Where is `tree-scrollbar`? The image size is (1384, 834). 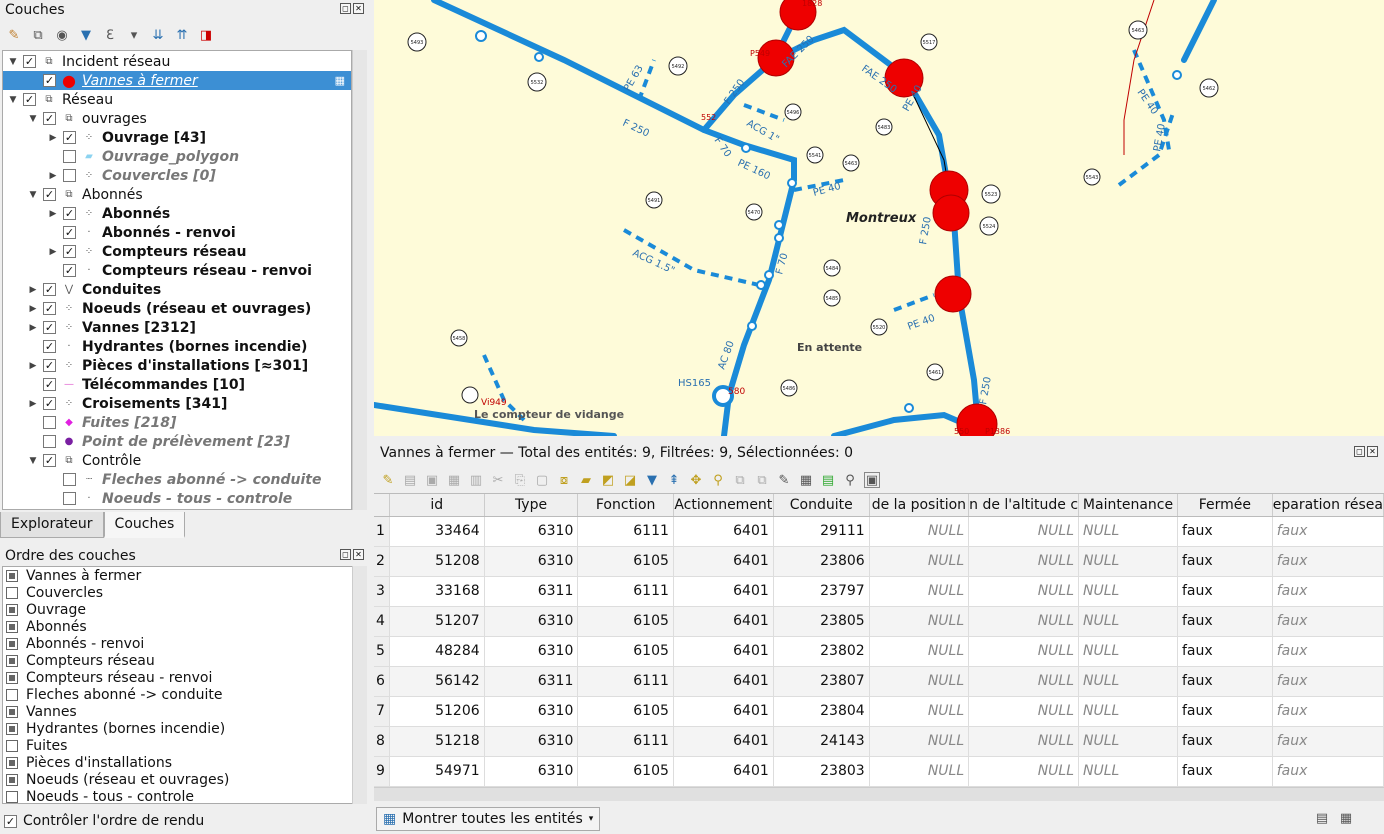 tree-scrollbar is located at coordinates (359, 280).